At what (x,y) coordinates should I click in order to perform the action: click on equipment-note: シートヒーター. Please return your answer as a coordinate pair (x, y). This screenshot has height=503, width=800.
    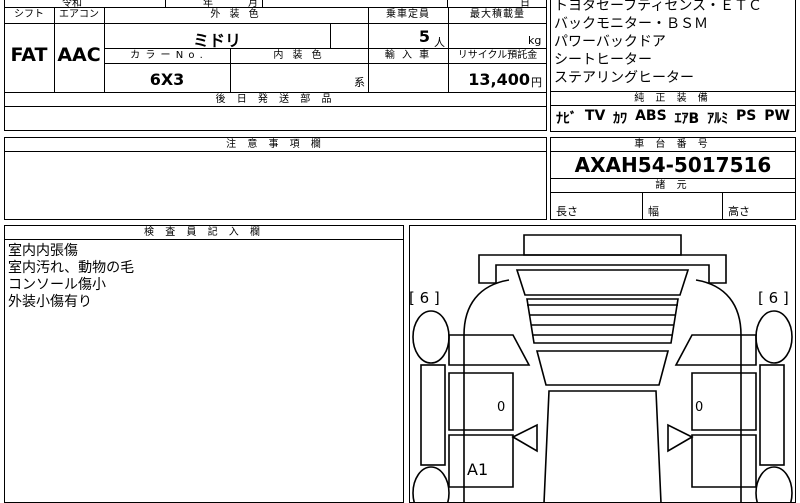
    Looking at the image, I should click on (603, 60).